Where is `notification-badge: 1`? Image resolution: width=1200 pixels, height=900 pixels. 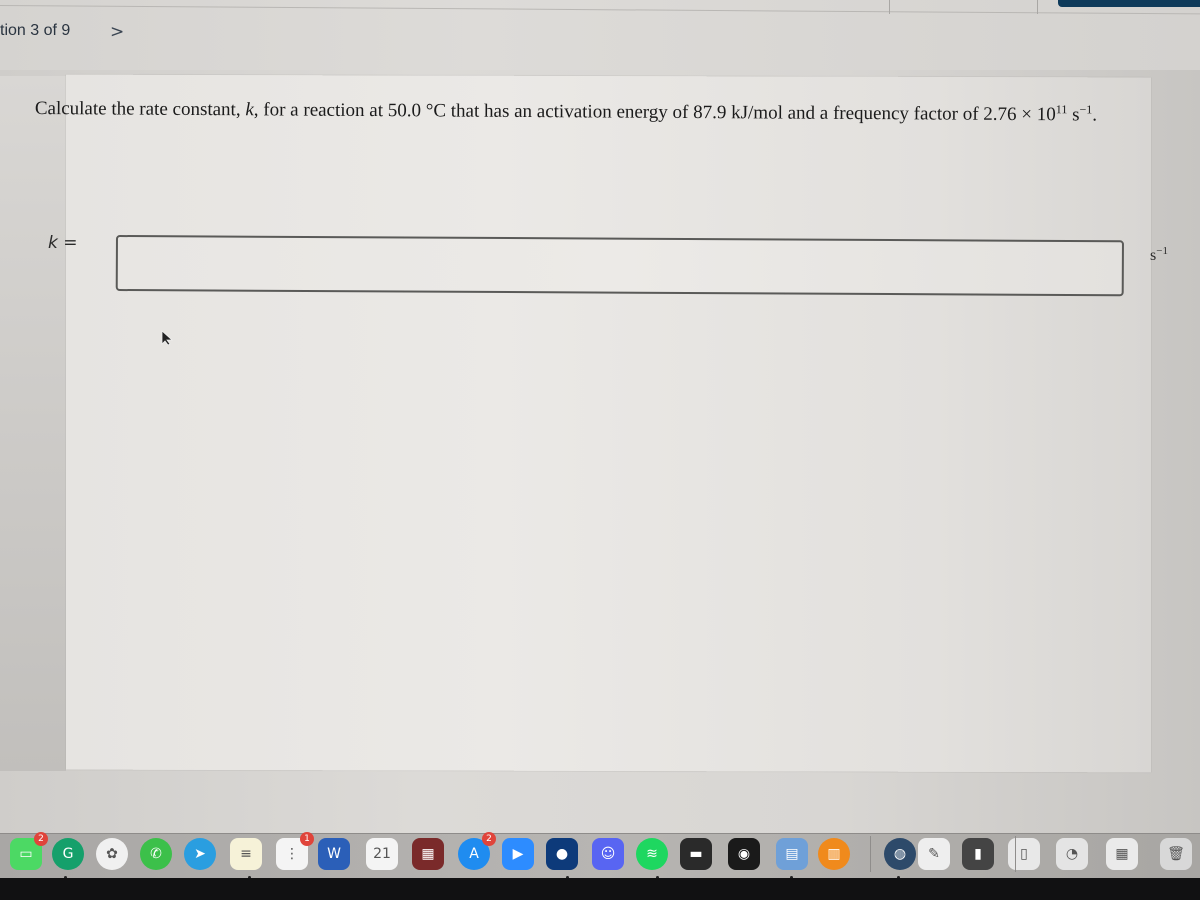
notification-badge: 1 is located at coordinates (307, 839).